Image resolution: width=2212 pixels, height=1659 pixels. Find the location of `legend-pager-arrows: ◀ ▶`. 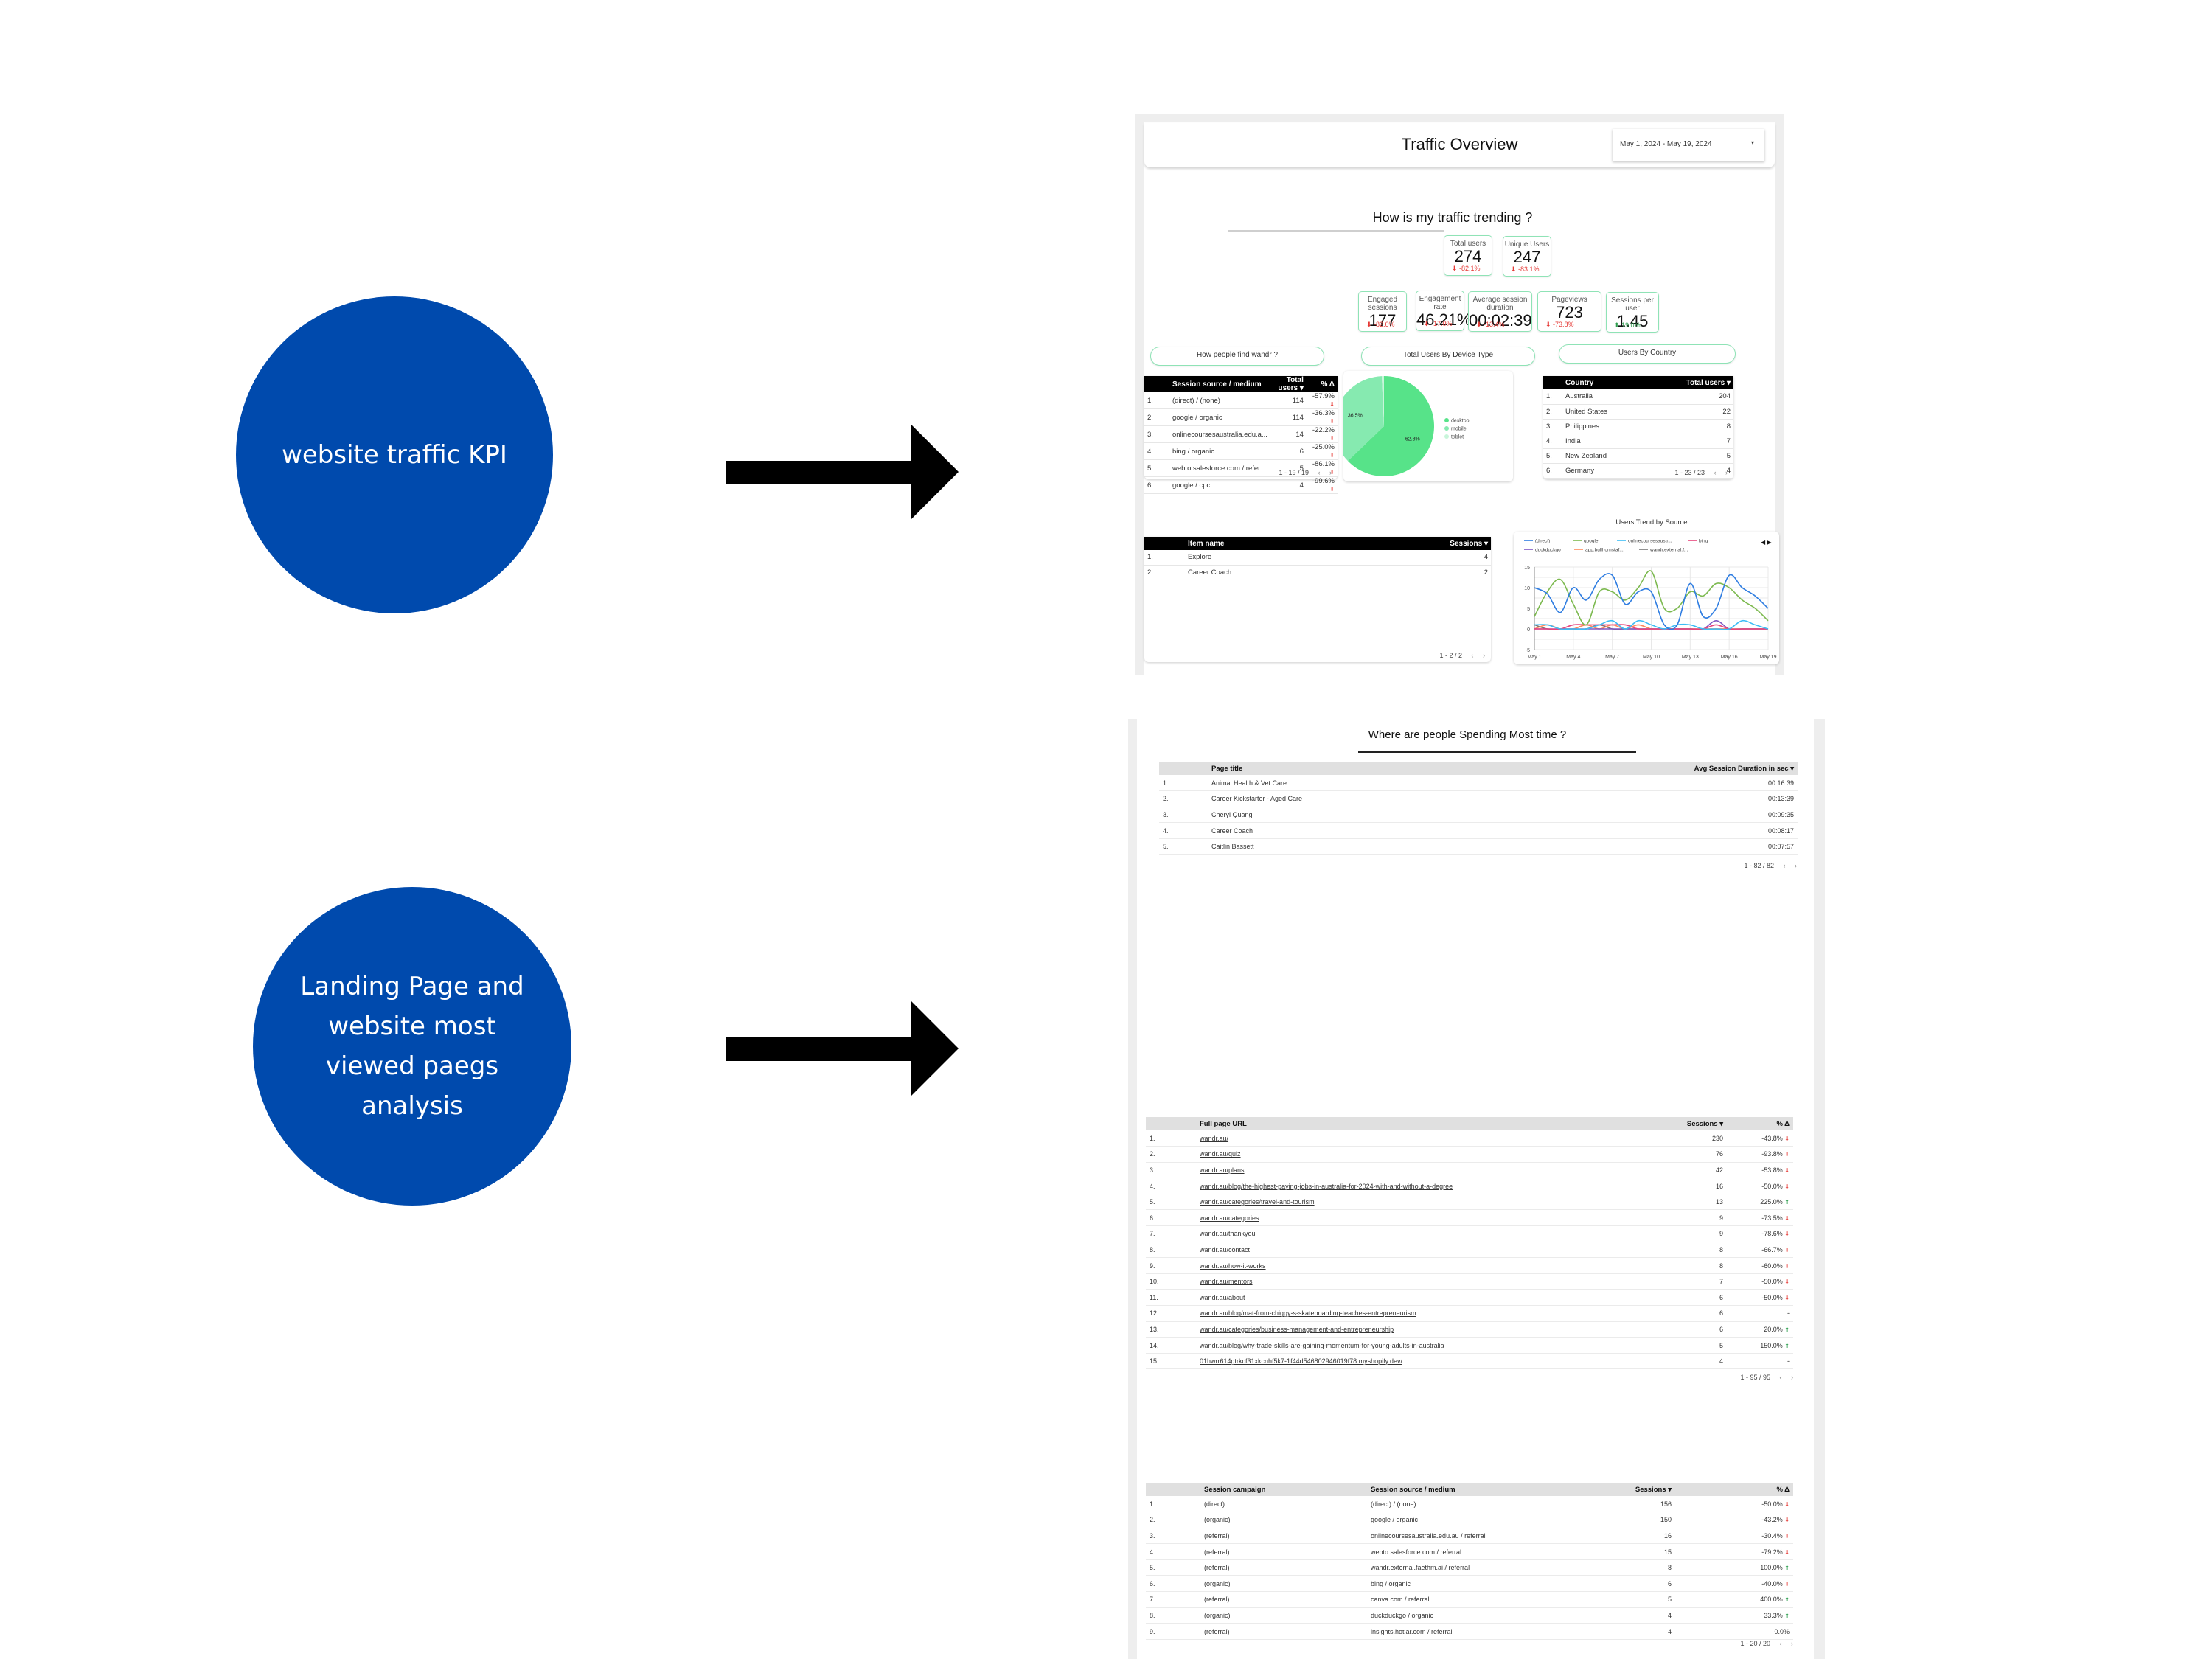

legend-pager-arrows: ◀ ▶ is located at coordinates (1766, 542).